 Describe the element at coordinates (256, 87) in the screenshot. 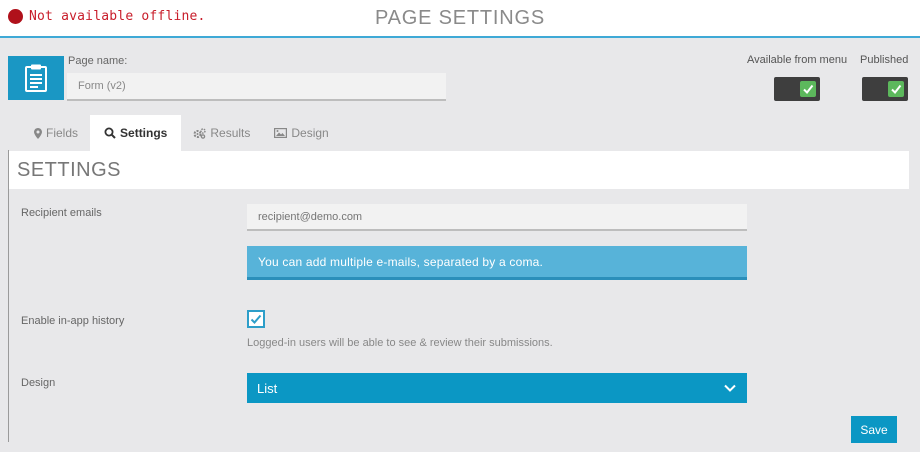

I see `page-name-input` at that location.